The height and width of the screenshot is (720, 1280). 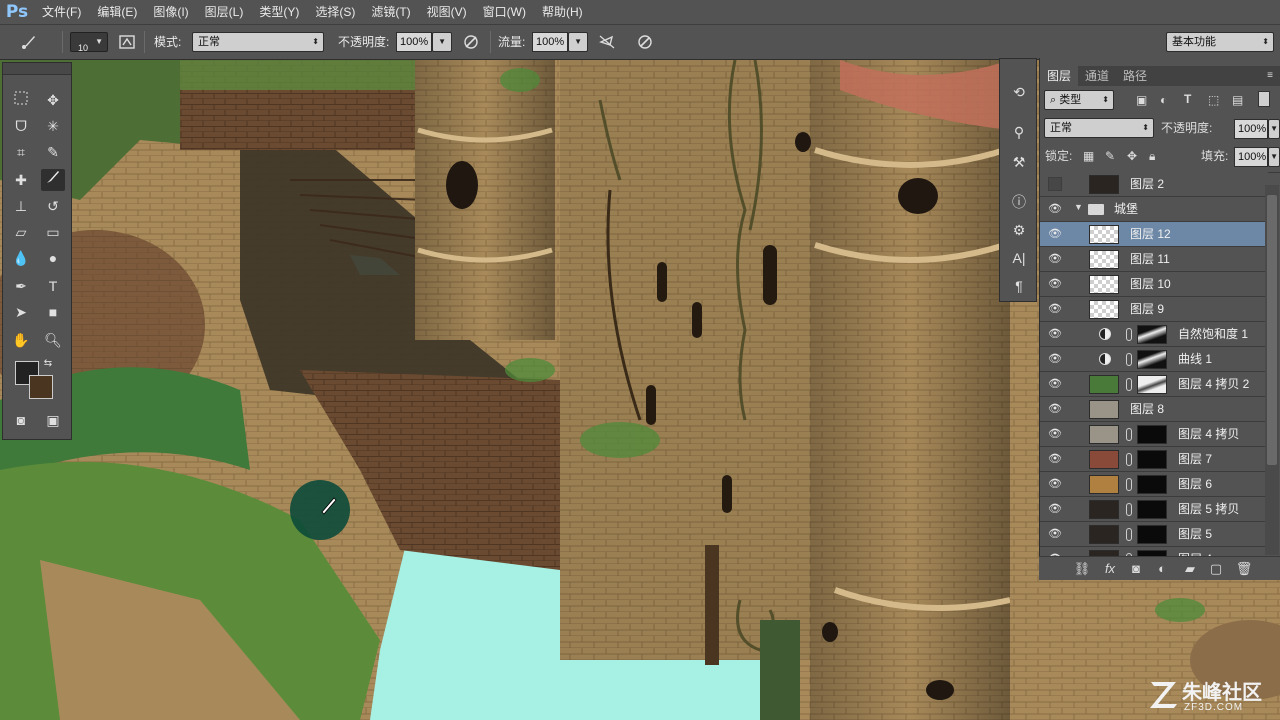 I want to click on filter-type-icon: T, so click(x=1187, y=99).